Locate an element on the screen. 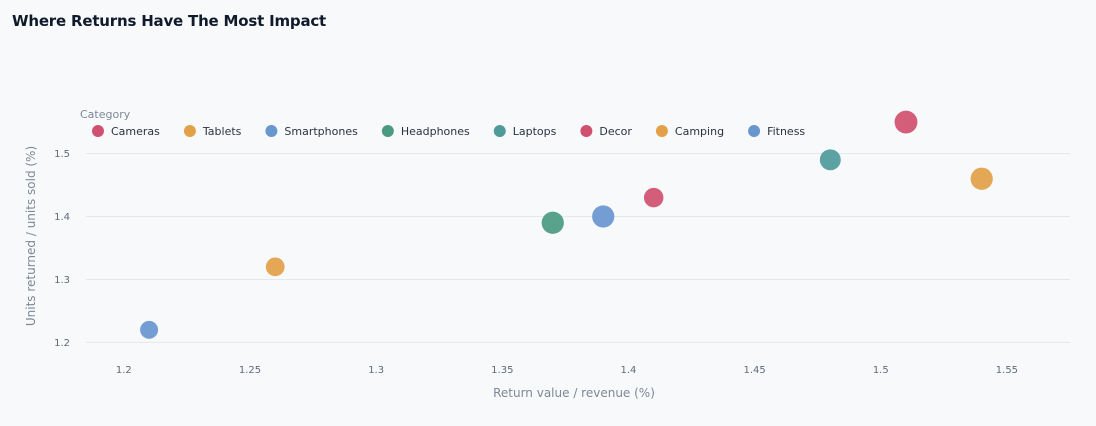  x-tick-label: 1.4 is located at coordinates (629, 370).